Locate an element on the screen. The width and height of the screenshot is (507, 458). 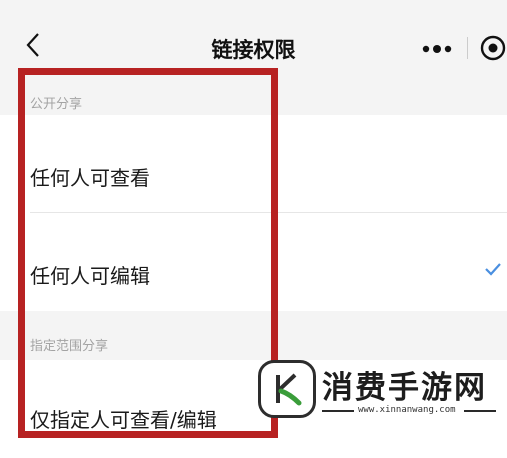
watermark-brand: 消费手游网 is located at coordinates (404, 388).